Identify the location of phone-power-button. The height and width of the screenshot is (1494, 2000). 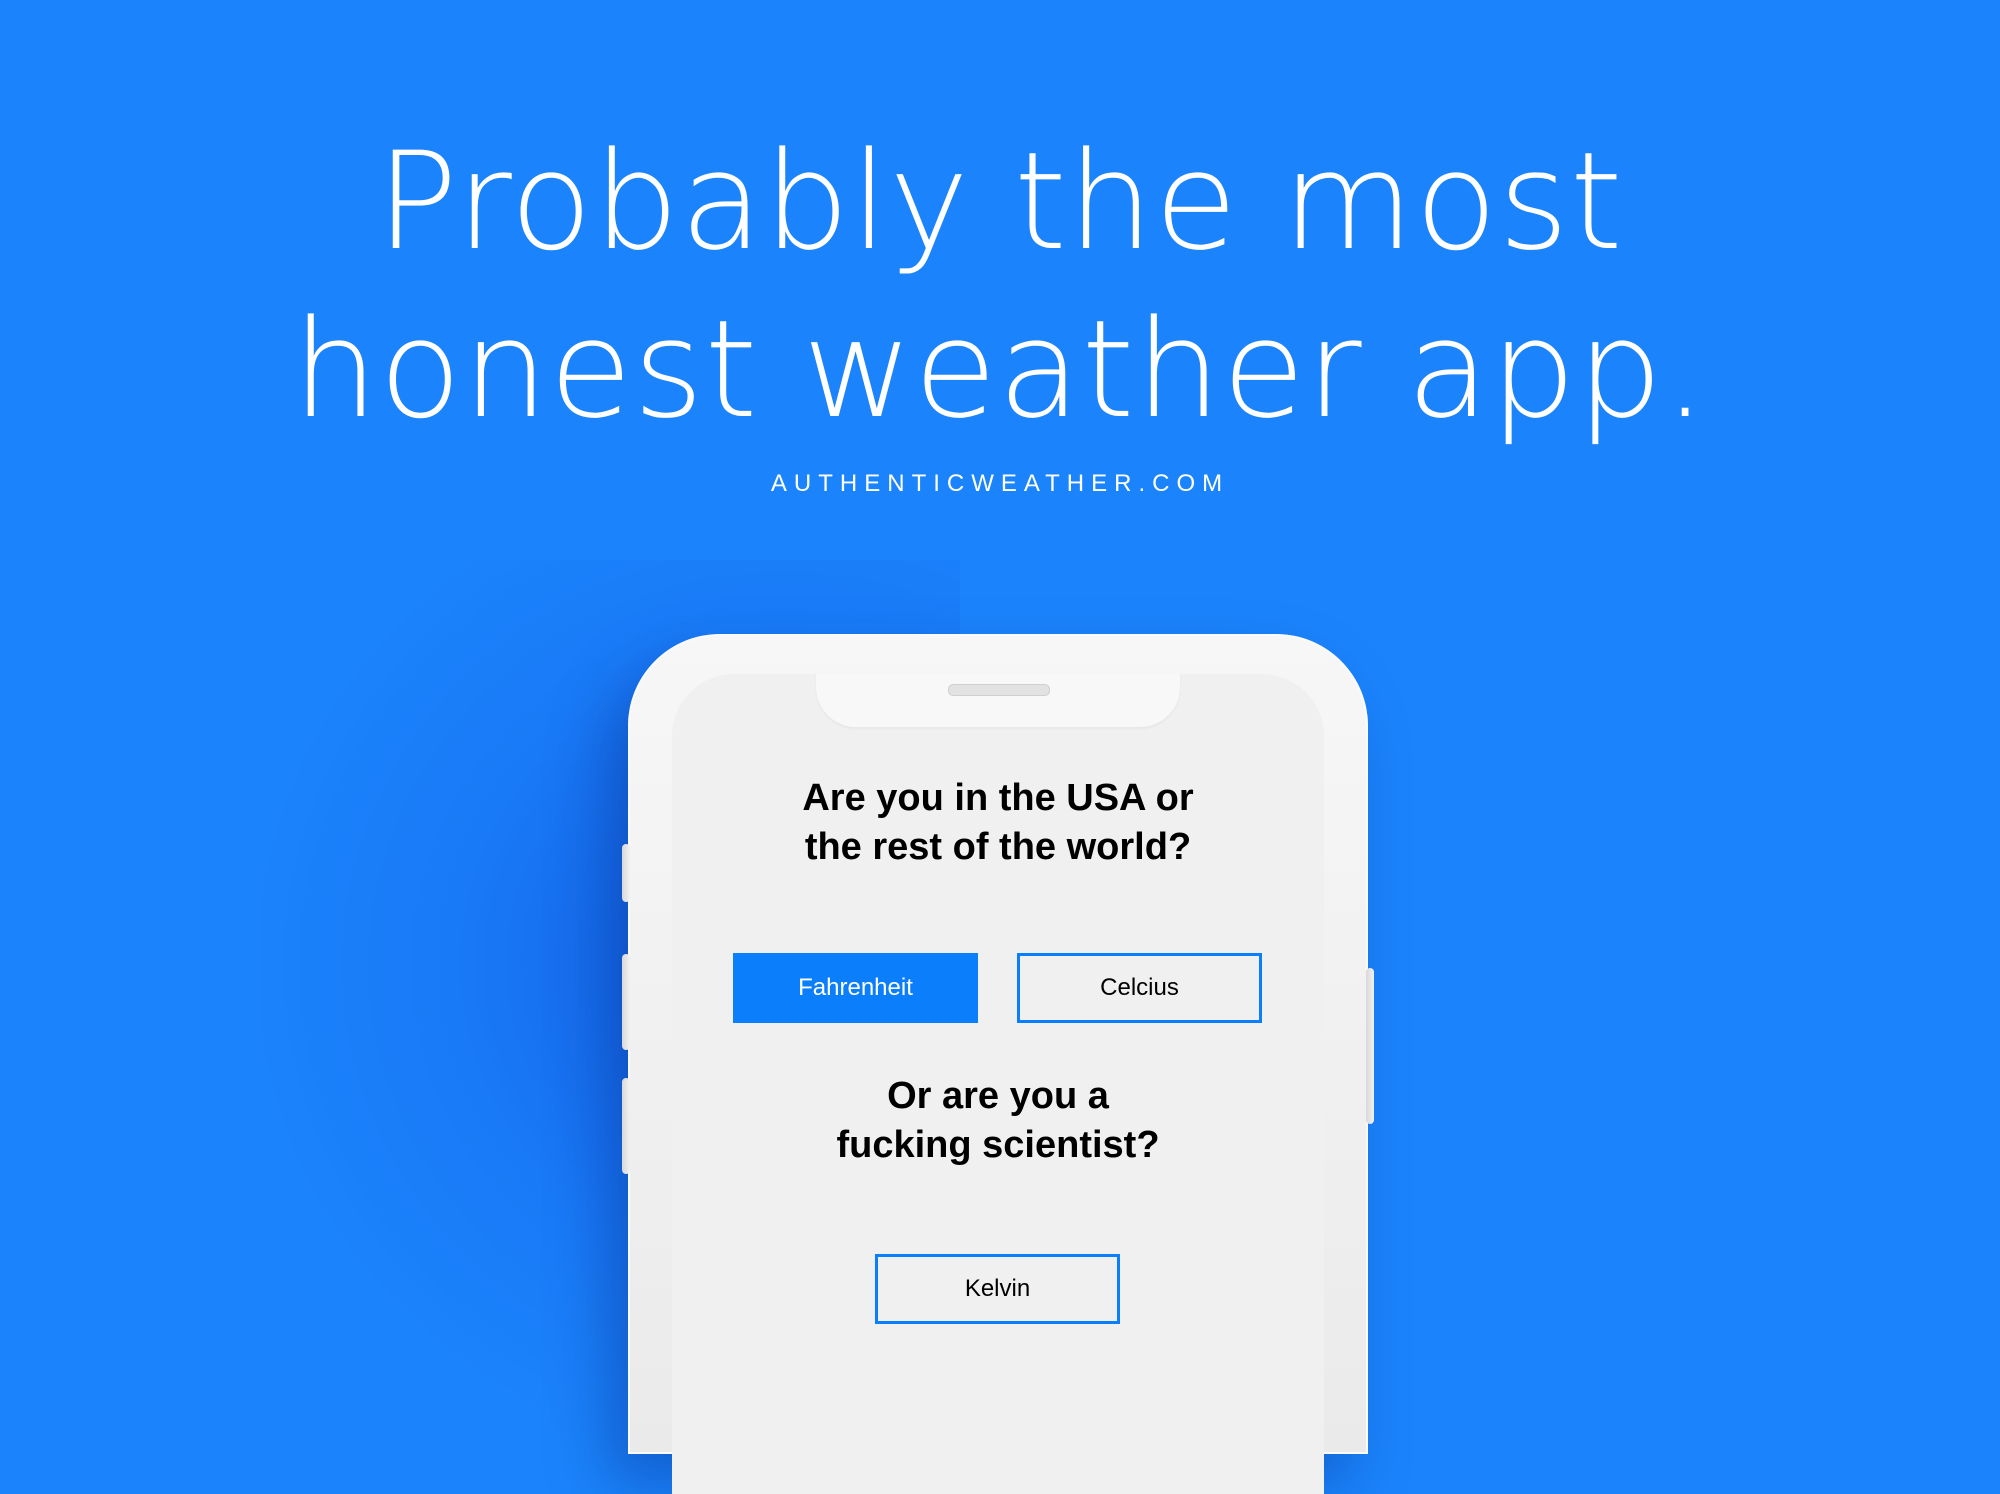
(1370, 1046).